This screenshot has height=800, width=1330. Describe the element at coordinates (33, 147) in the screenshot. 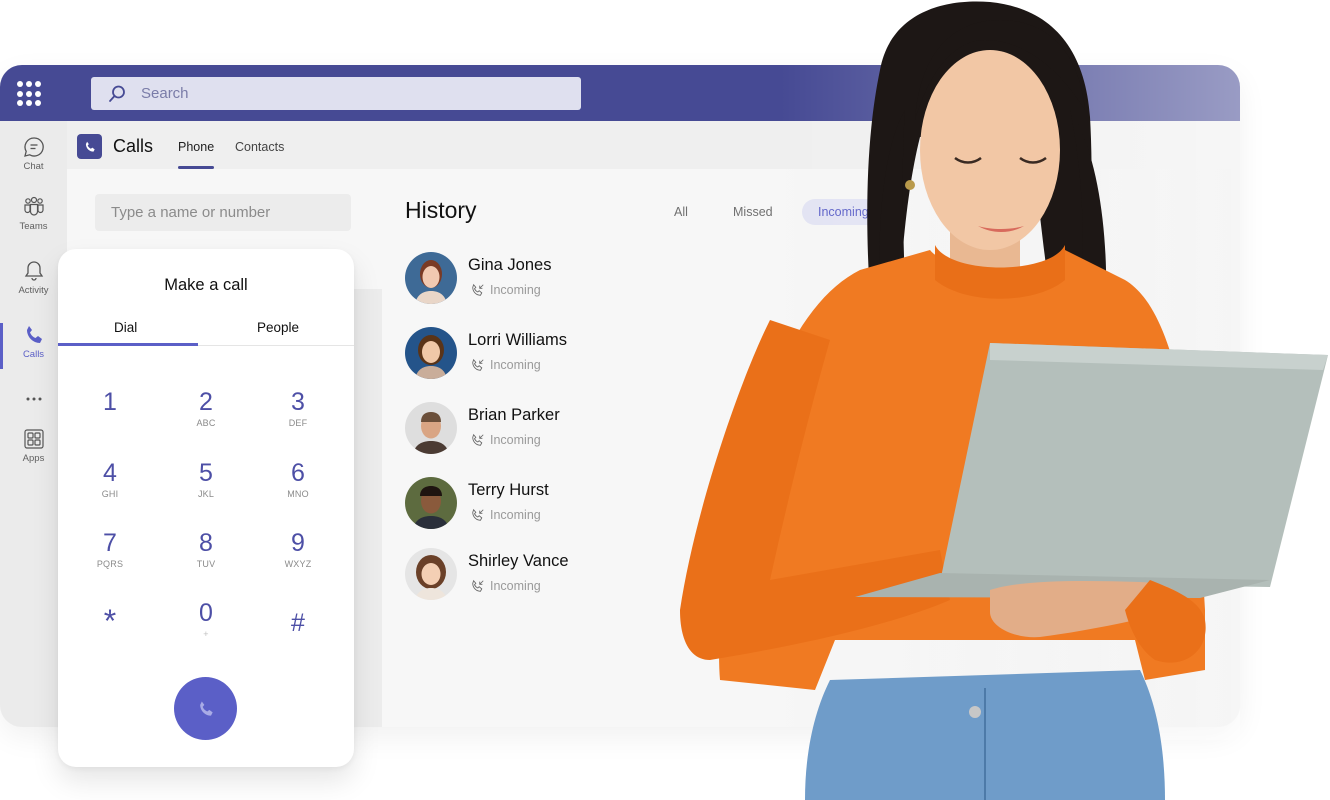

I see `chat-icon` at that location.